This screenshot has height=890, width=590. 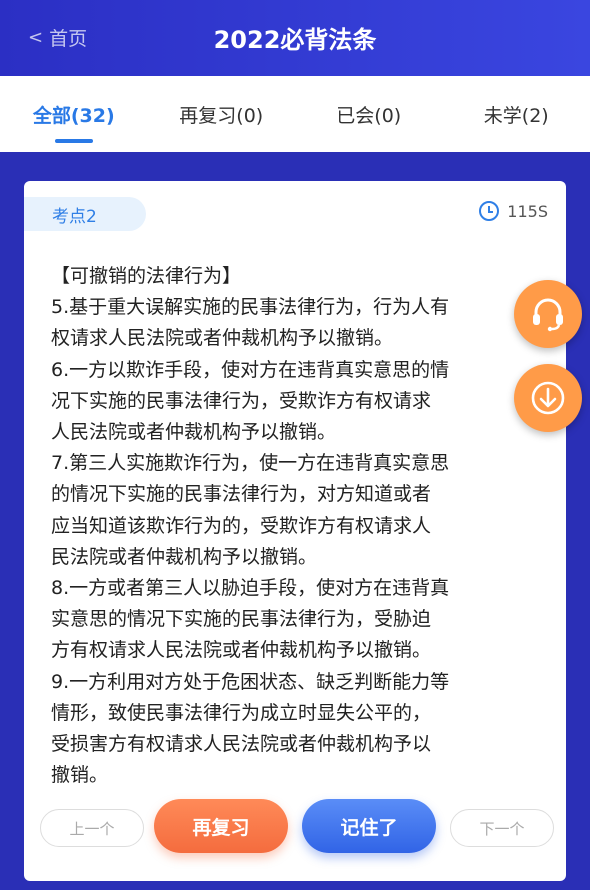 I want to click on headset-icon, so click(x=548, y=315).